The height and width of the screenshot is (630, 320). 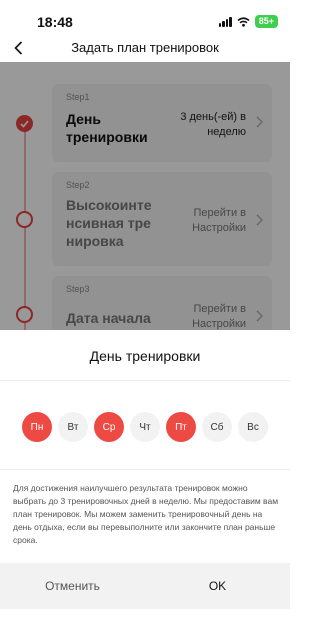 What do you see at coordinates (253, 427) in the screenshot?
I see `day-button-sun: Вс` at bounding box center [253, 427].